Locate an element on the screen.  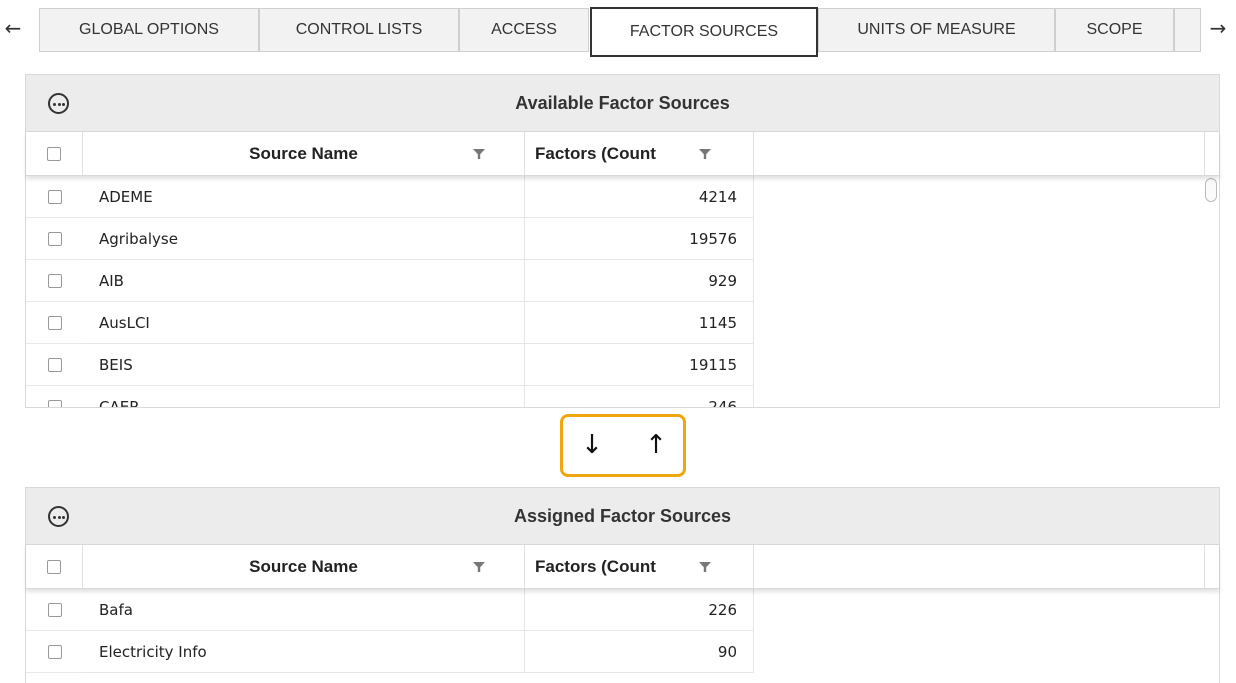
source-name-cell: BEIS is located at coordinates (304, 365).